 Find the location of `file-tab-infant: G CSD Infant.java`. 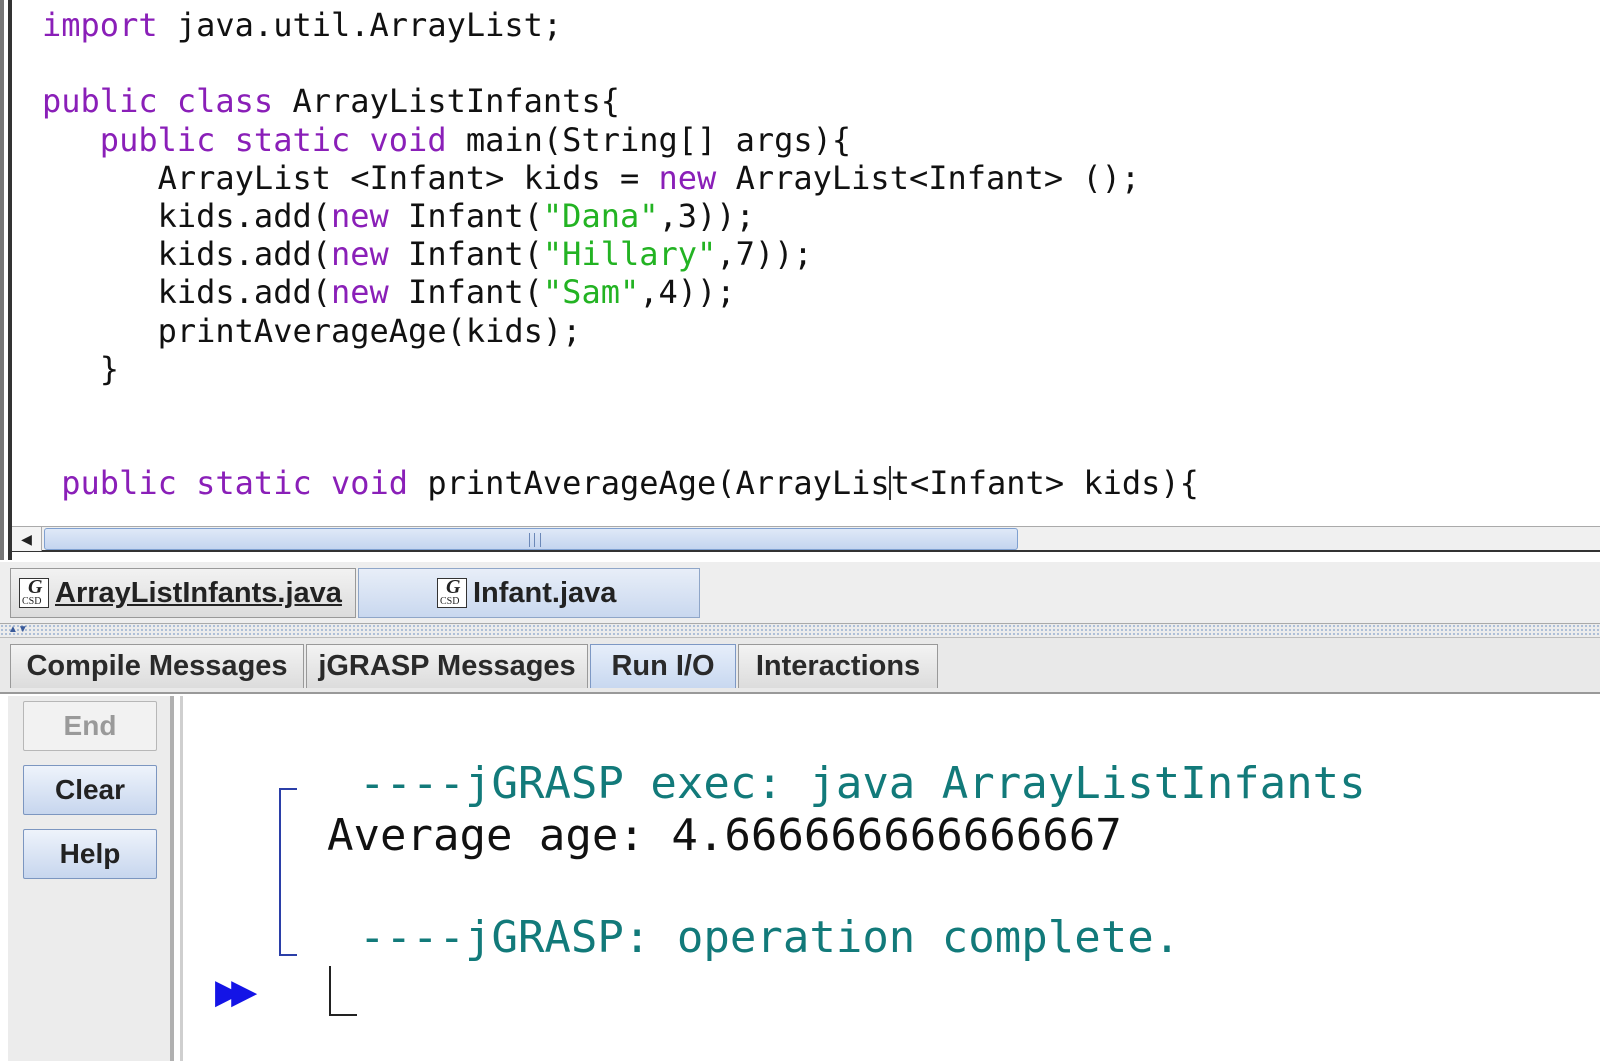

file-tab-infant: G CSD Infant.java is located at coordinates (529, 593).